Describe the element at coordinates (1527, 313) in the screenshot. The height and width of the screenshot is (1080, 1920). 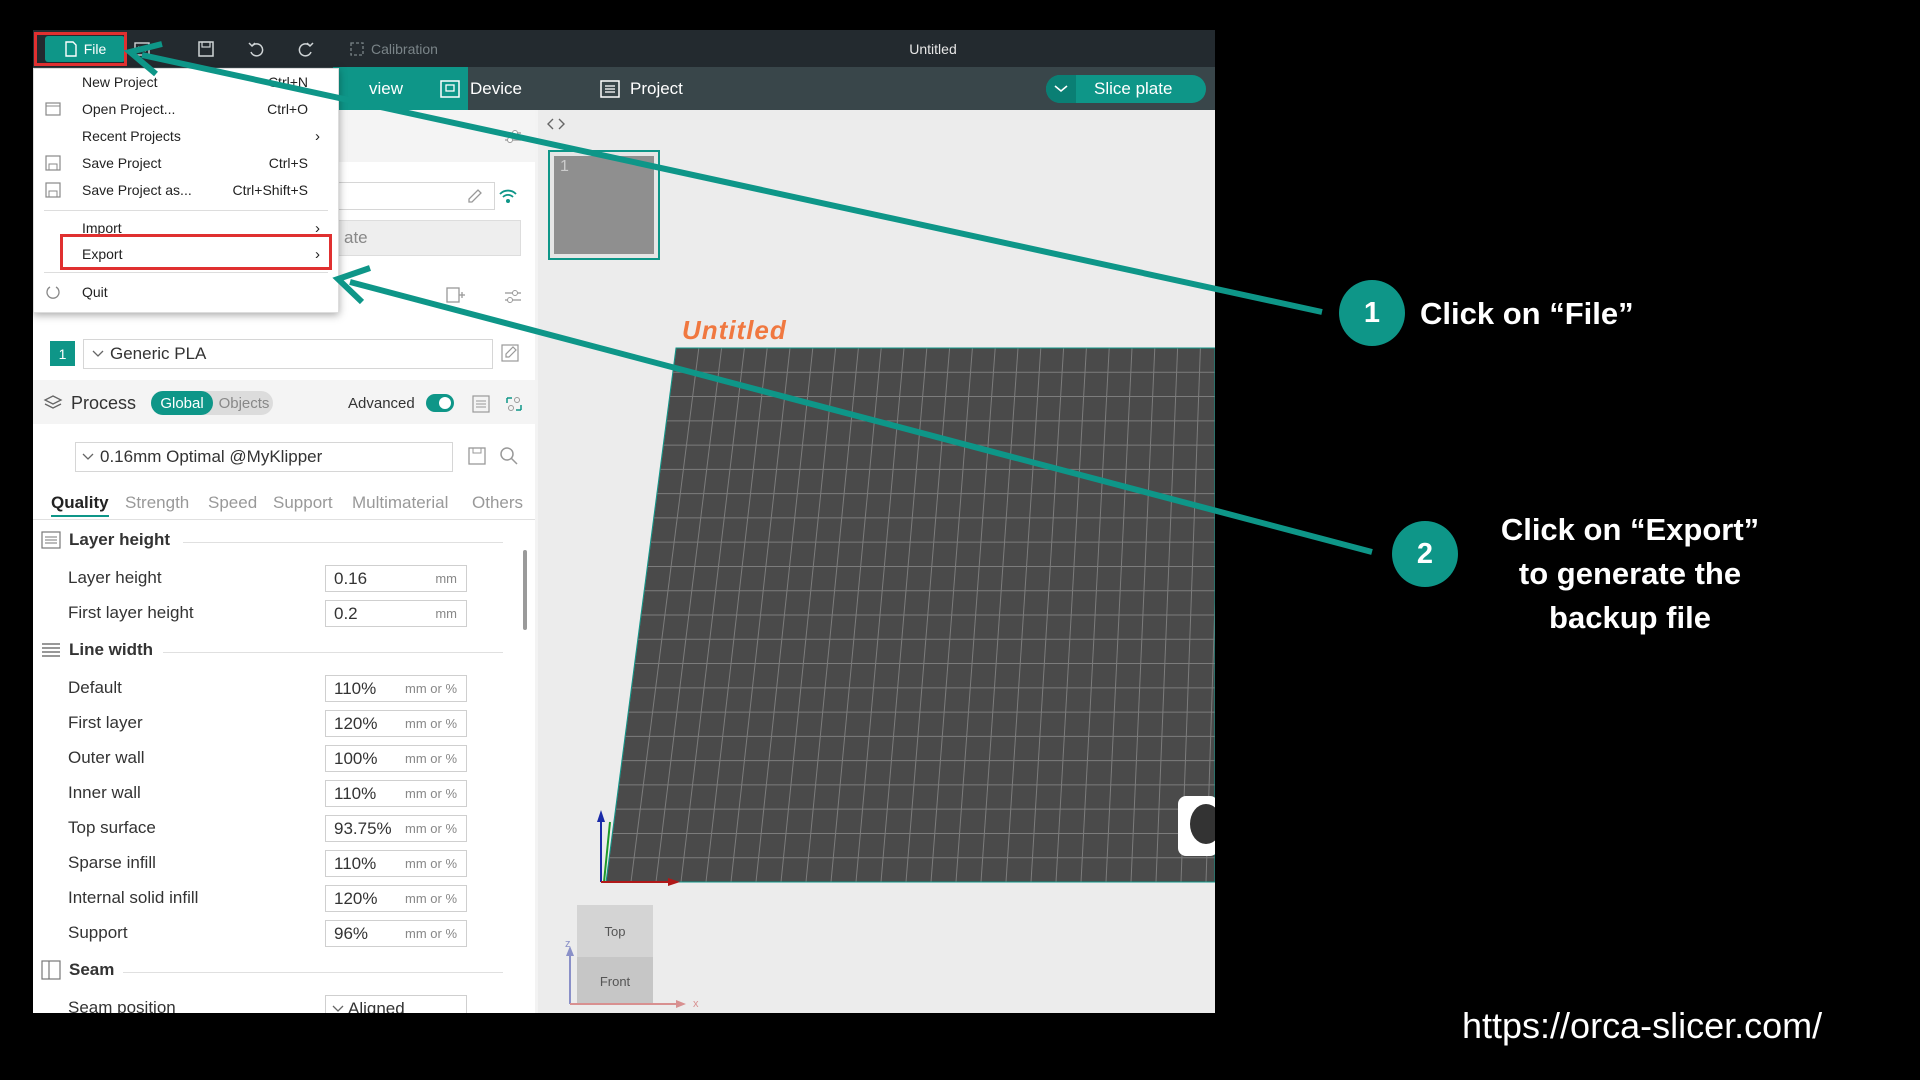
I see `step-1-text: Click on “File”` at that location.